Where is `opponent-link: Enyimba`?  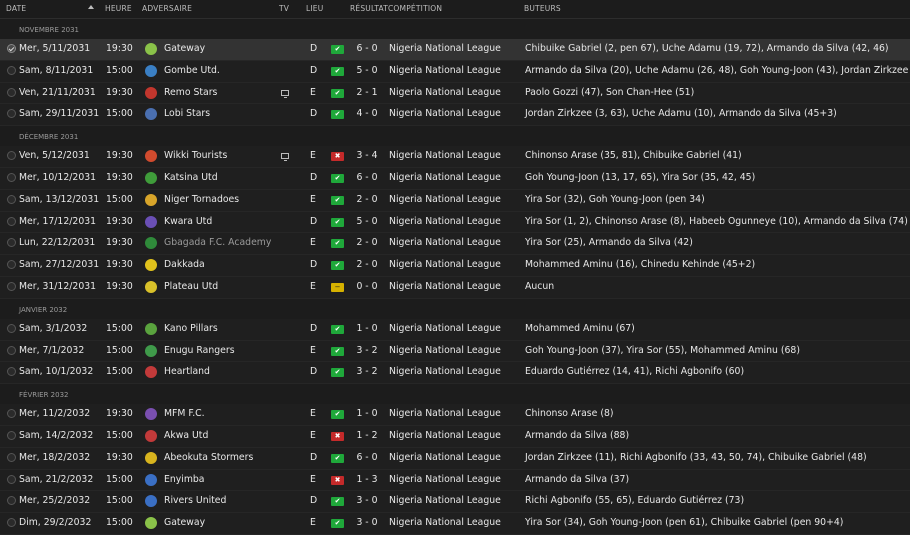
opponent-link: Enyimba is located at coordinates (184, 480).